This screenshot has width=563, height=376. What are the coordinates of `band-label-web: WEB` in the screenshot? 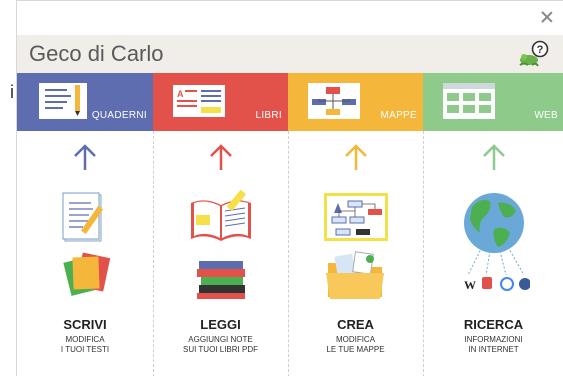 It's located at (546, 115).